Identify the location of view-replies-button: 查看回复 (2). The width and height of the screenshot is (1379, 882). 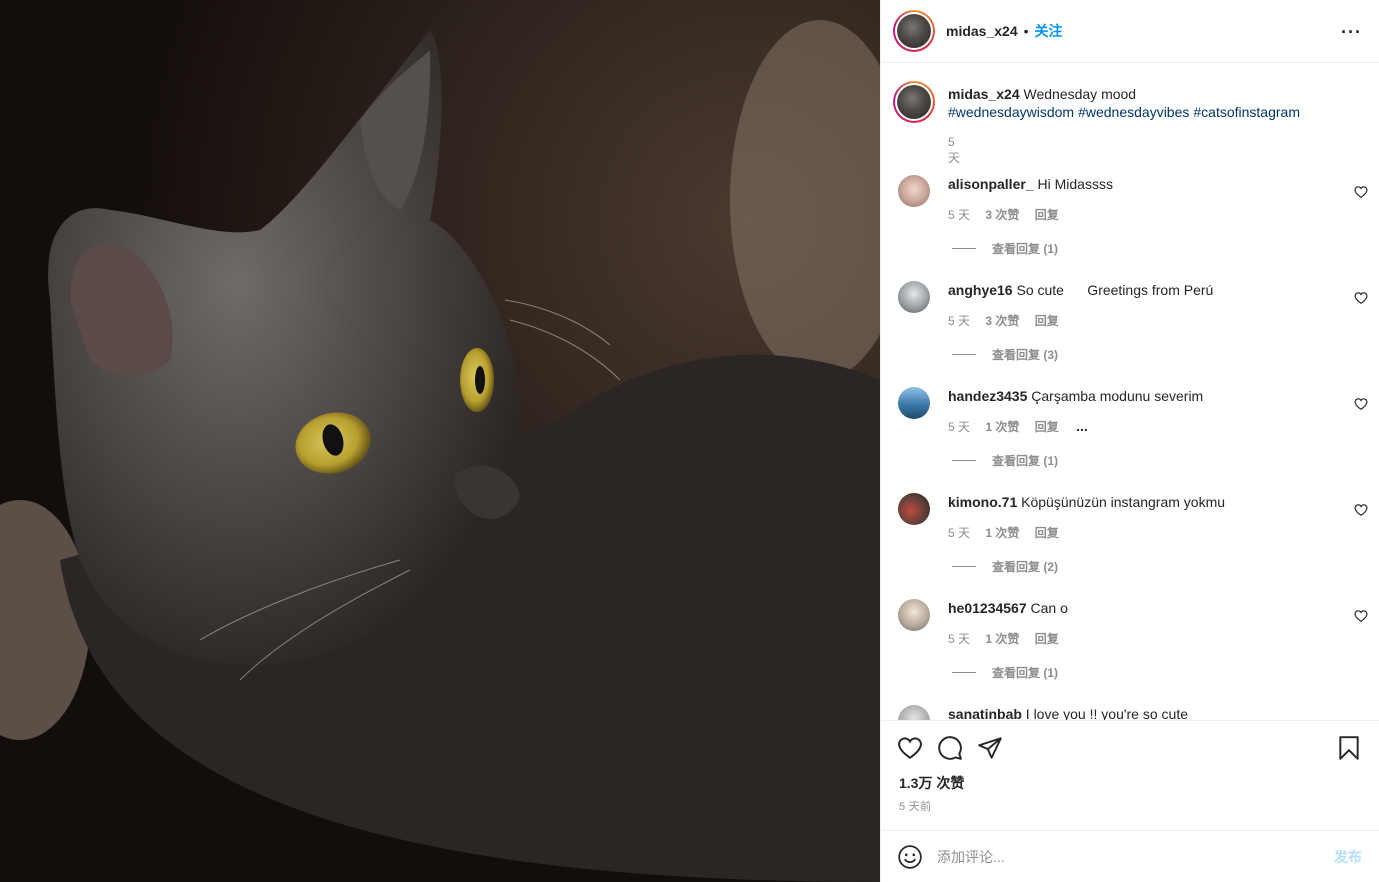
(1005, 566).